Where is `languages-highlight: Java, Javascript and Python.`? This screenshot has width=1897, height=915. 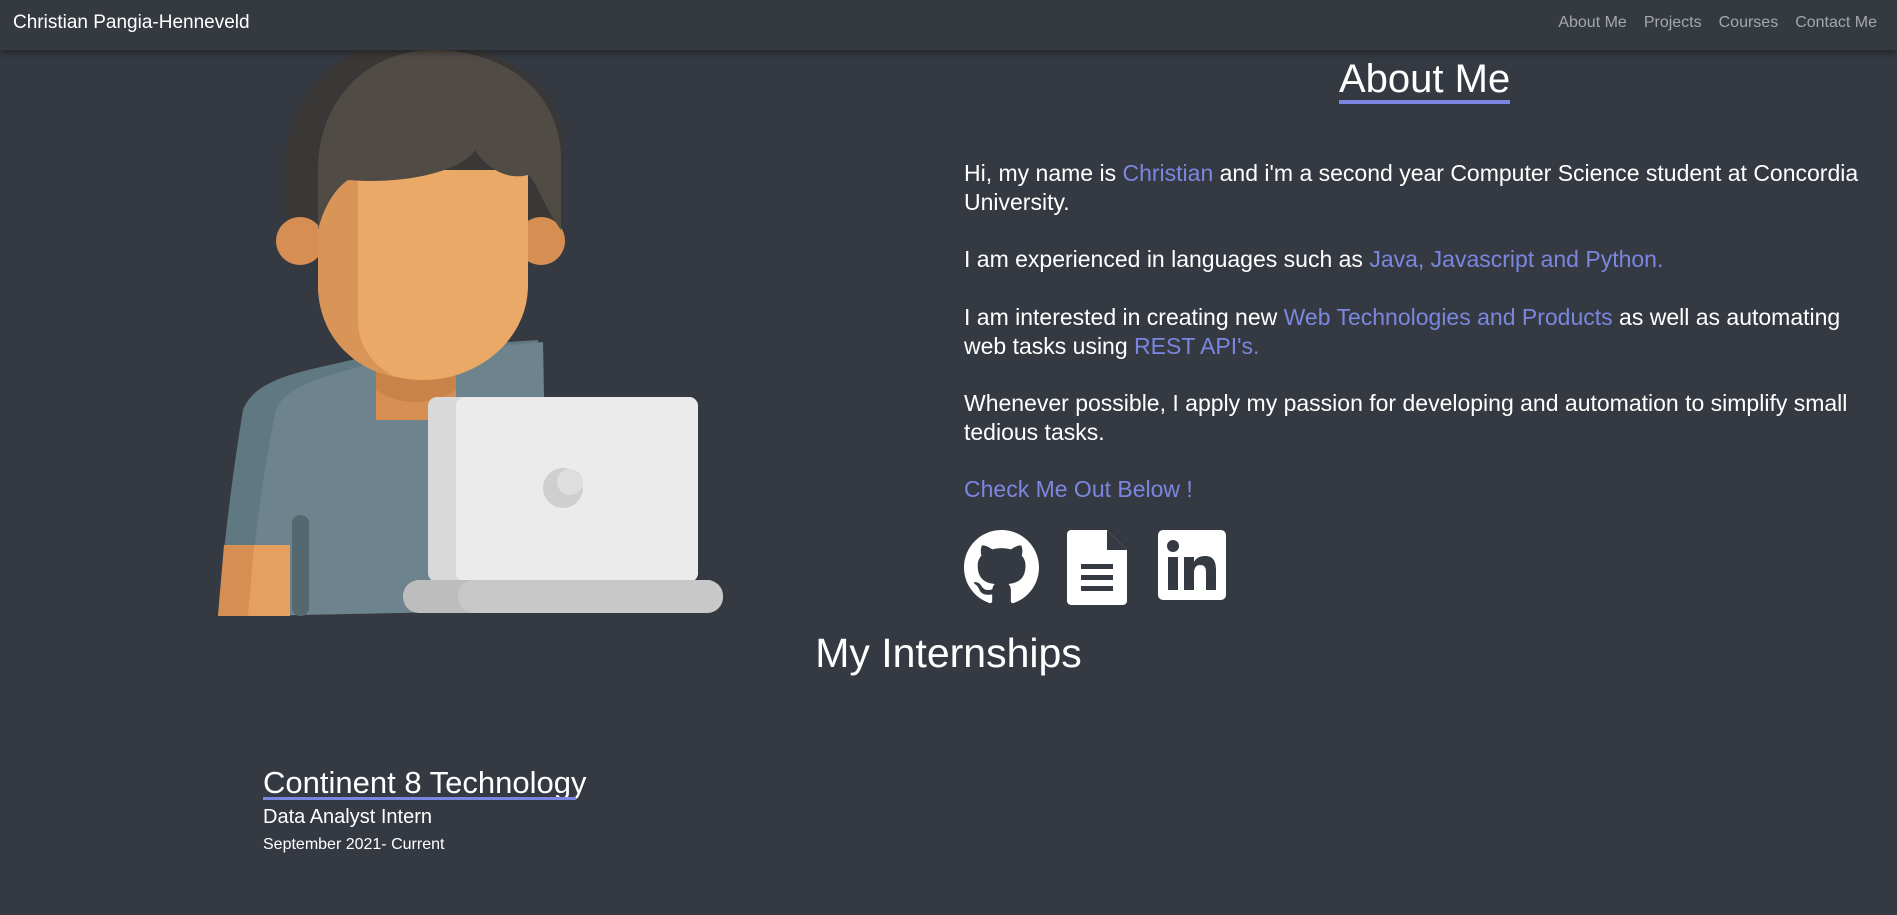 languages-highlight: Java, Javascript and Python. is located at coordinates (1516, 259).